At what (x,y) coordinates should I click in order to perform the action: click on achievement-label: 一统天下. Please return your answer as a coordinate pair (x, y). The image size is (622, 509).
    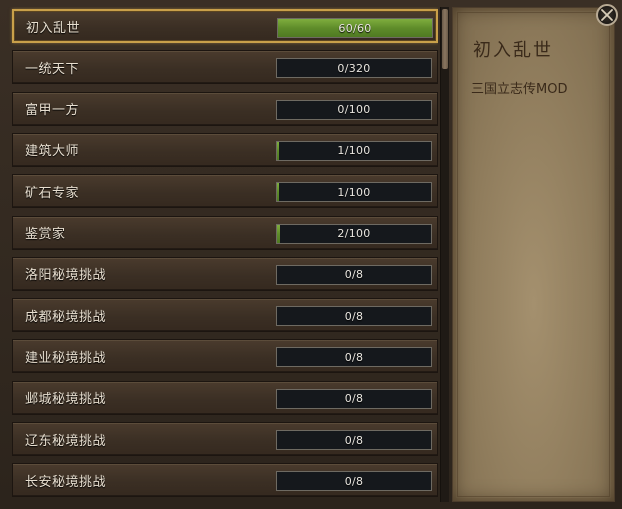
    Looking at the image, I should click on (52, 69).